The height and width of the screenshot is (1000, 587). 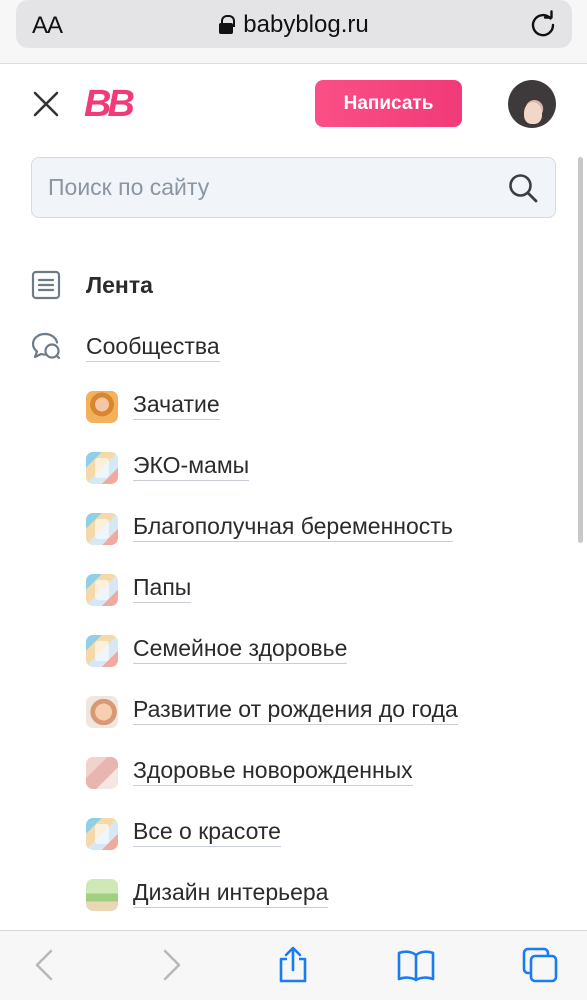 I want to click on address-bar: AA babyblog.ru, so click(x=294, y=24).